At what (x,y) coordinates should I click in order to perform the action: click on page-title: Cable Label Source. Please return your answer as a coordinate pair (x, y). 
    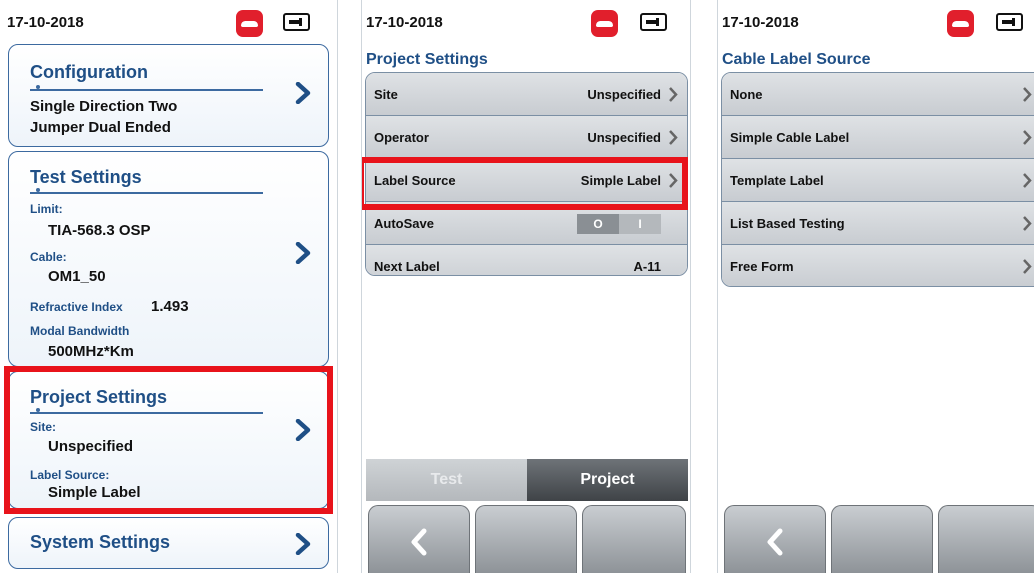
    Looking at the image, I should click on (796, 59).